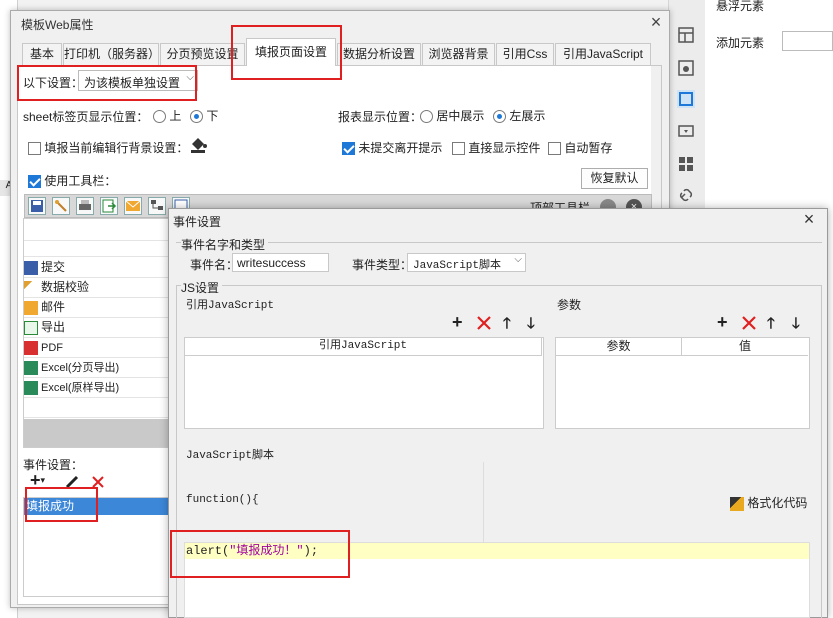 The height and width of the screenshot is (618, 833). Describe the element at coordinates (116, 148) in the screenshot. I see `row-bg-label: 填报当前编辑行背景设置：` at that location.